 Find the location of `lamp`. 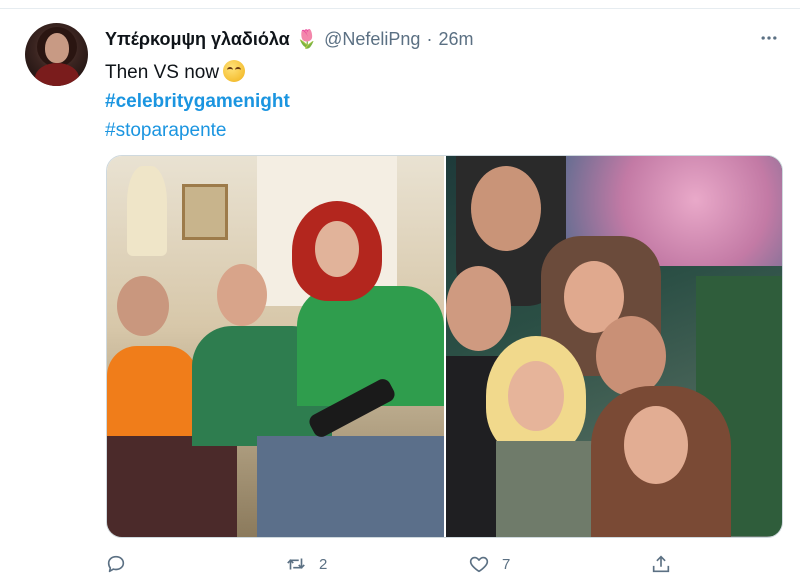

lamp is located at coordinates (147, 211).